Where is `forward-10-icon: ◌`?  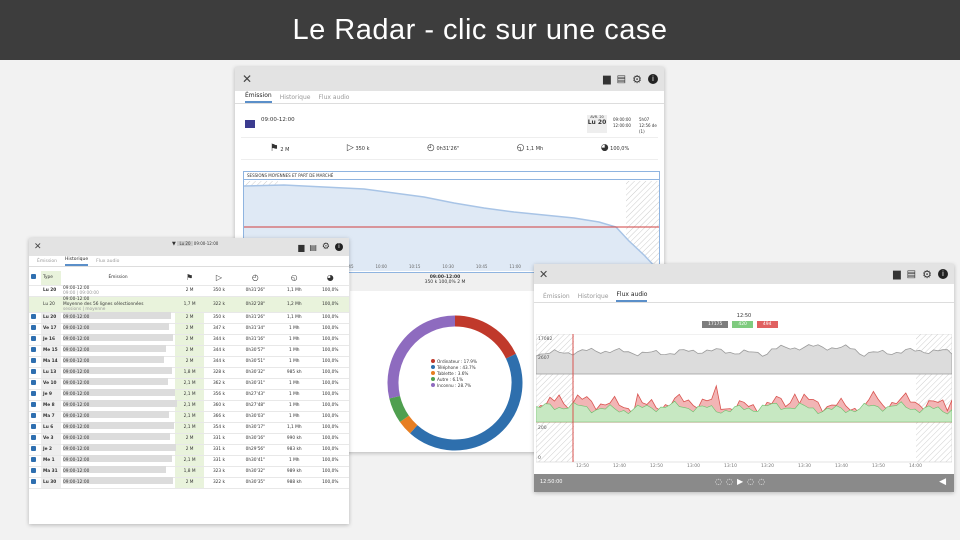 forward-10-icon: ◌ is located at coordinates (750, 481).